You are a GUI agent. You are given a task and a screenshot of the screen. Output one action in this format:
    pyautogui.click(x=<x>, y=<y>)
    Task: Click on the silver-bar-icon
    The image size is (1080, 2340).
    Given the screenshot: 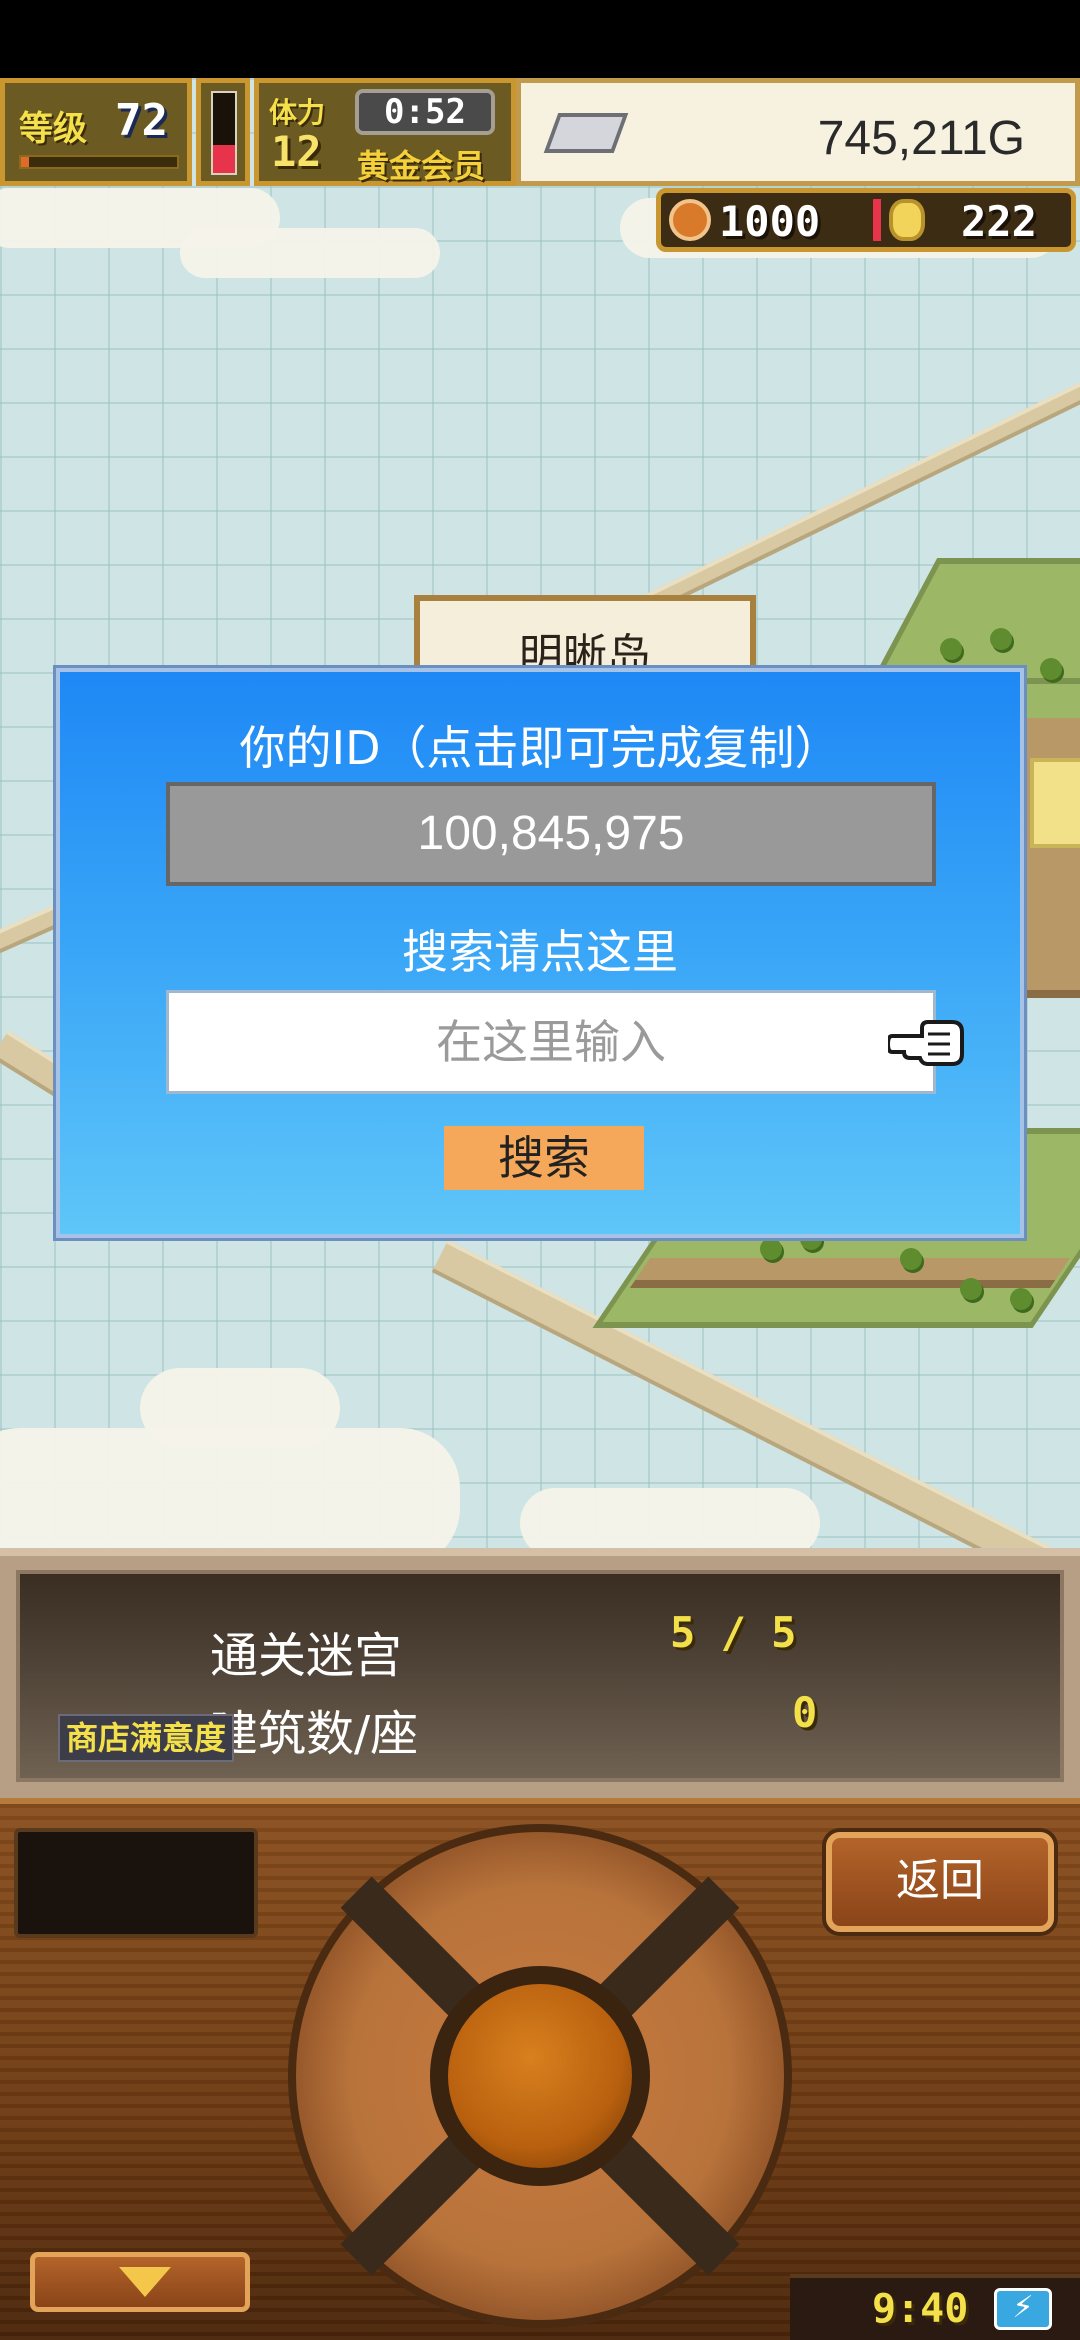 What is the action you would take?
    pyautogui.click(x=586, y=133)
    